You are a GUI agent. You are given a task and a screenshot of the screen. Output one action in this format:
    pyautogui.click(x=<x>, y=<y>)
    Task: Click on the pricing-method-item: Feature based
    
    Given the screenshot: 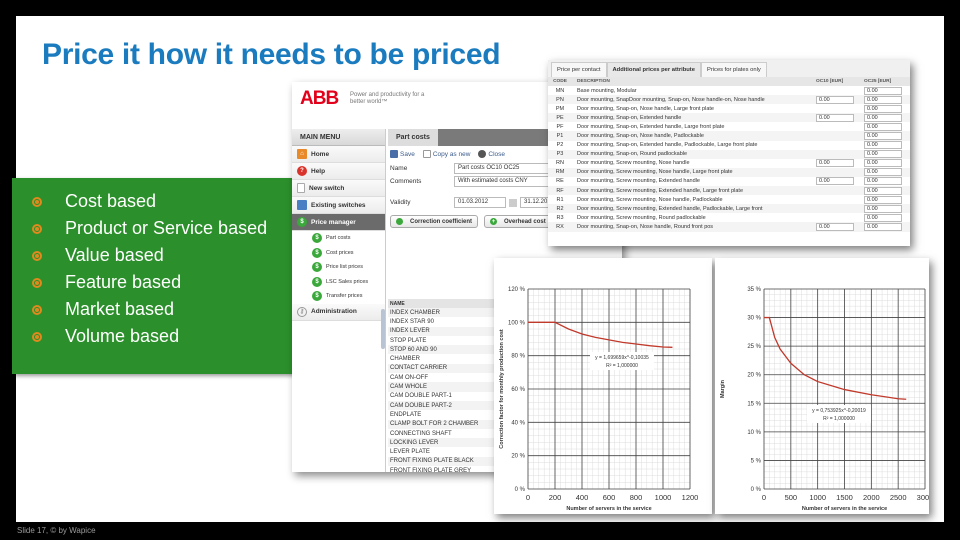 What is the action you would take?
    pyautogui.click(x=172, y=282)
    